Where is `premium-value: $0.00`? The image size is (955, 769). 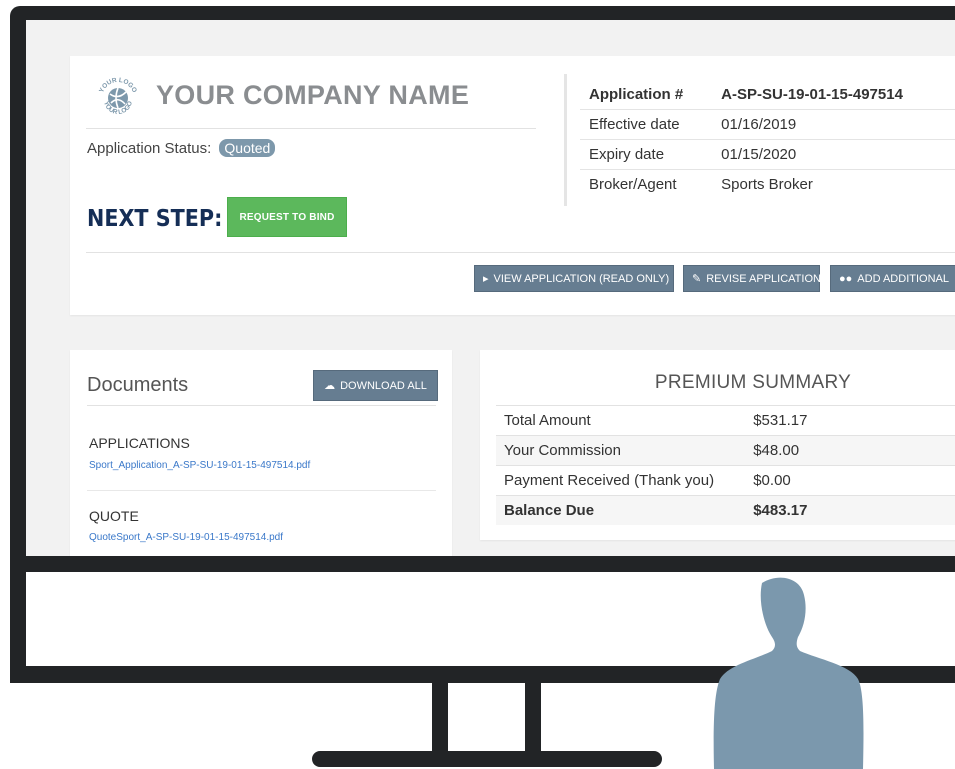 premium-value: $0.00 is located at coordinates (850, 480).